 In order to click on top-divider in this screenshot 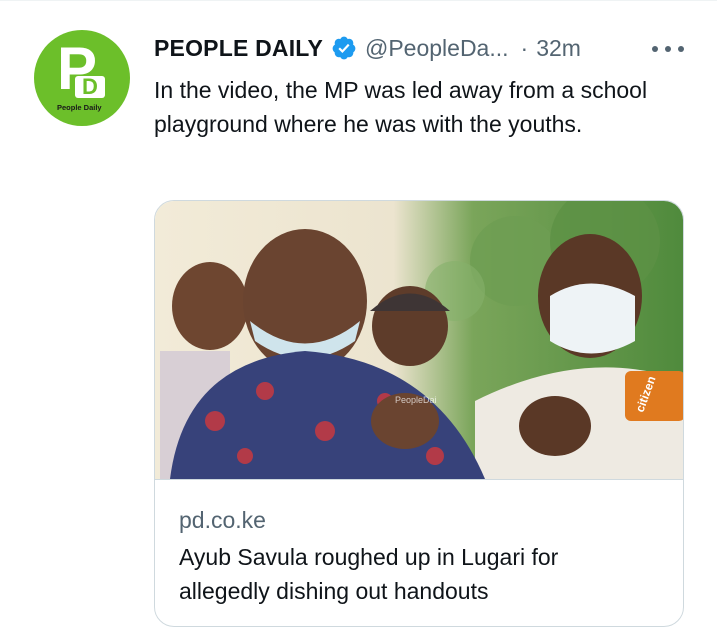, I will do `click(358, 0)`.